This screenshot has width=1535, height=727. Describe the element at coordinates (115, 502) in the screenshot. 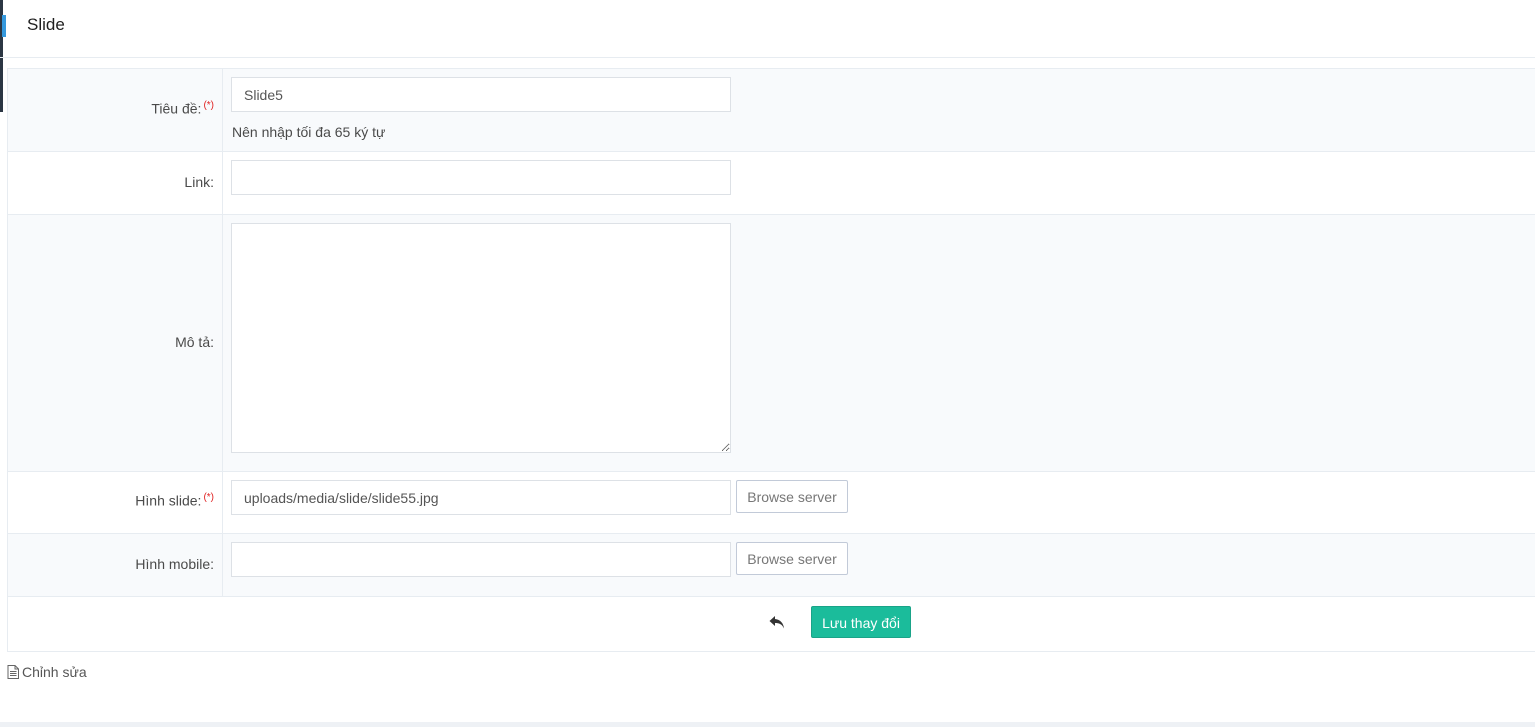

I see `label-cell: Hình slide: (*)` at that location.